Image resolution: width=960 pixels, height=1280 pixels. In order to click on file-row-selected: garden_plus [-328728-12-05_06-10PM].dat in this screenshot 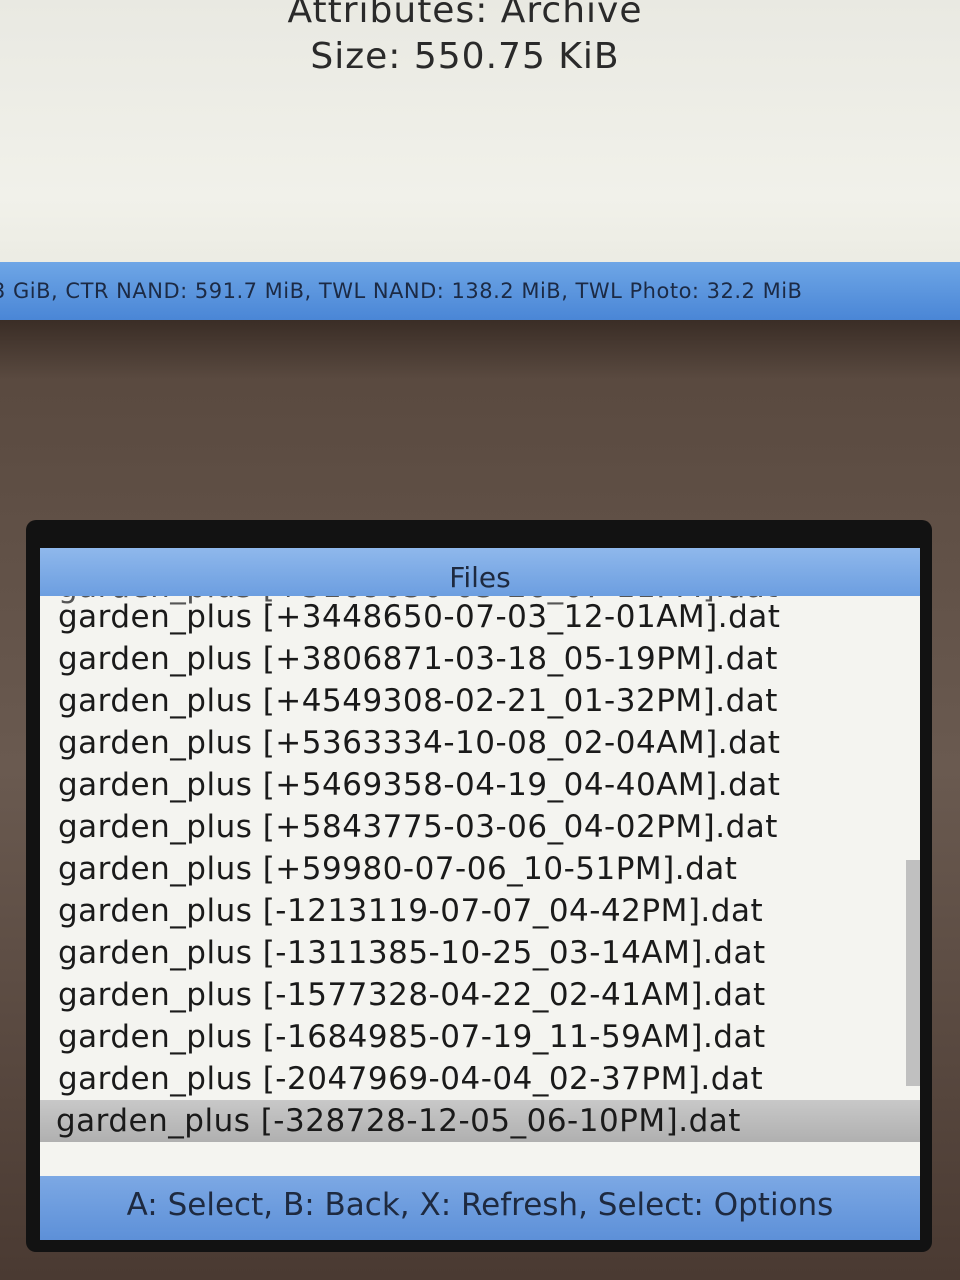, I will do `click(480, 1121)`.